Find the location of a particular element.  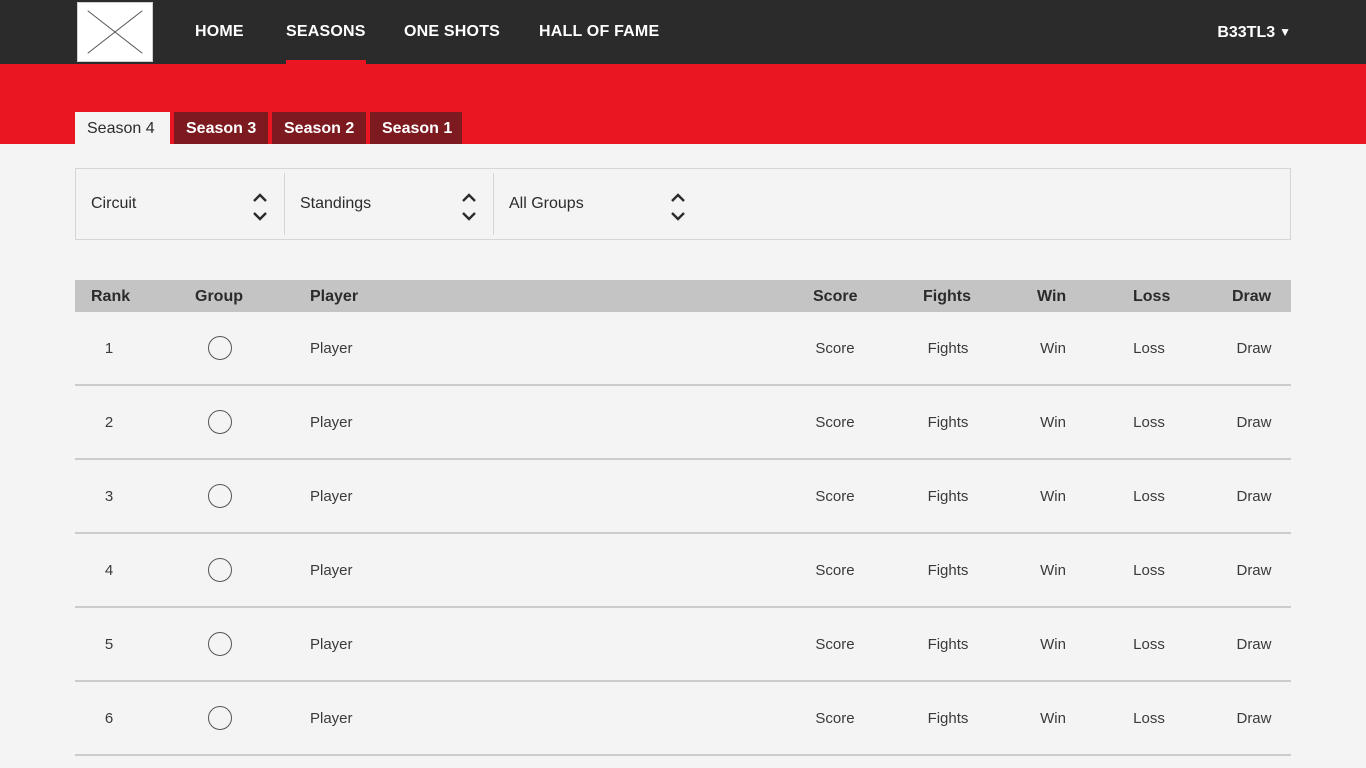

column-header-fights: Fights is located at coordinates (947, 296).